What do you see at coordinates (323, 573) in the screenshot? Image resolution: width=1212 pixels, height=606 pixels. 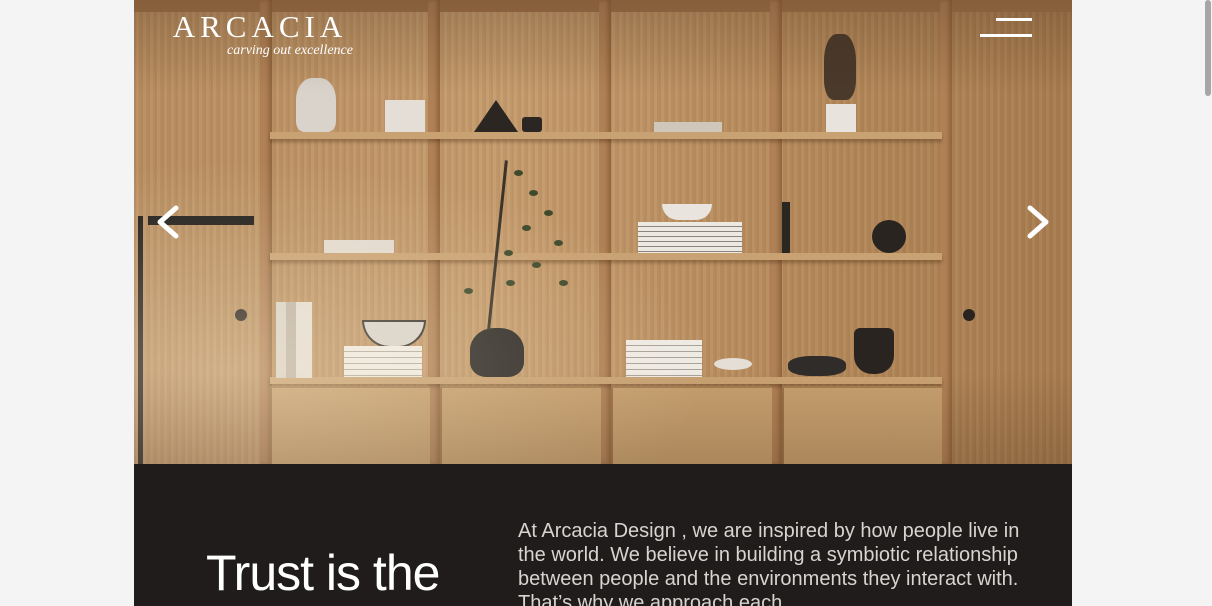 I see `intro-heading: Trust is the` at bounding box center [323, 573].